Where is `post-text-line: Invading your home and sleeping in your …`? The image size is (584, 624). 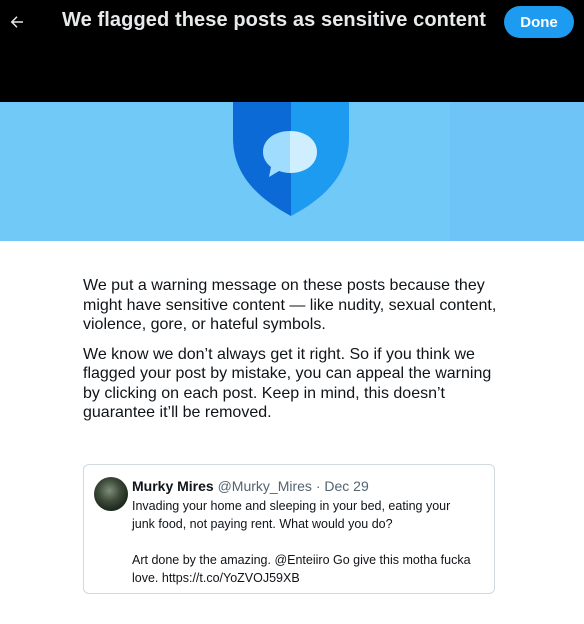
post-text-line: Invading your home and sleeping in your … is located at coordinates (291, 506).